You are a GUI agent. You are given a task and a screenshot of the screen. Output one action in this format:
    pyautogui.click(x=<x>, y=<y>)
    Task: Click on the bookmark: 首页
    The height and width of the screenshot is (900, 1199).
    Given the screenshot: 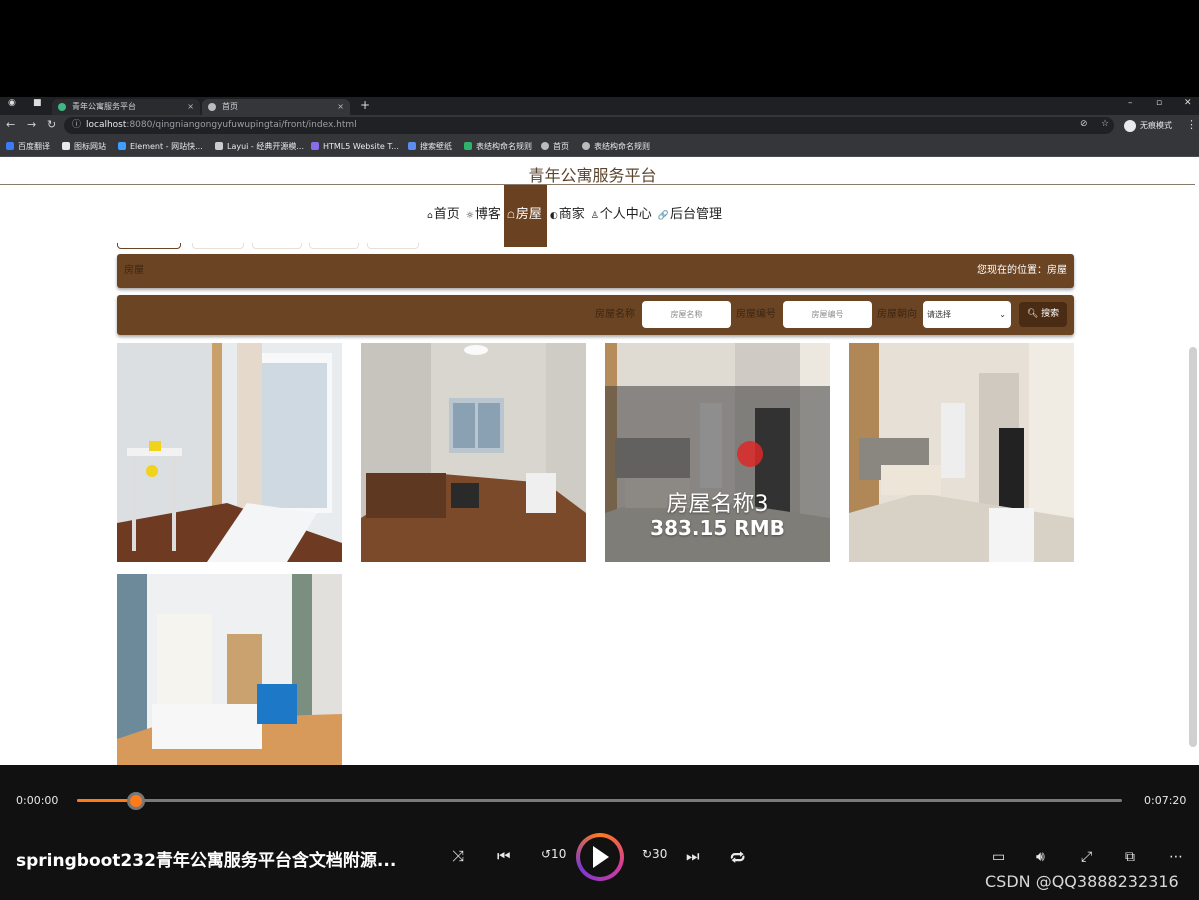 What is the action you would take?
    pyautogui.click(x=555, y=147)
    